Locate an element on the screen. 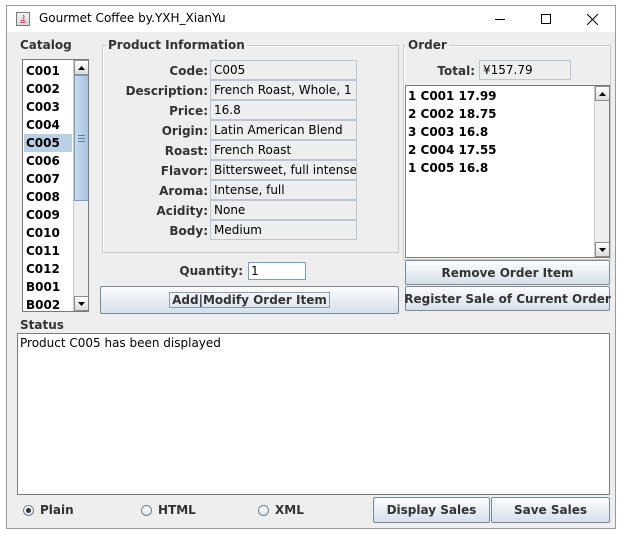 The height and width of the screenshot is (535, 623). grip-icon is located at coordinates (81, 138).